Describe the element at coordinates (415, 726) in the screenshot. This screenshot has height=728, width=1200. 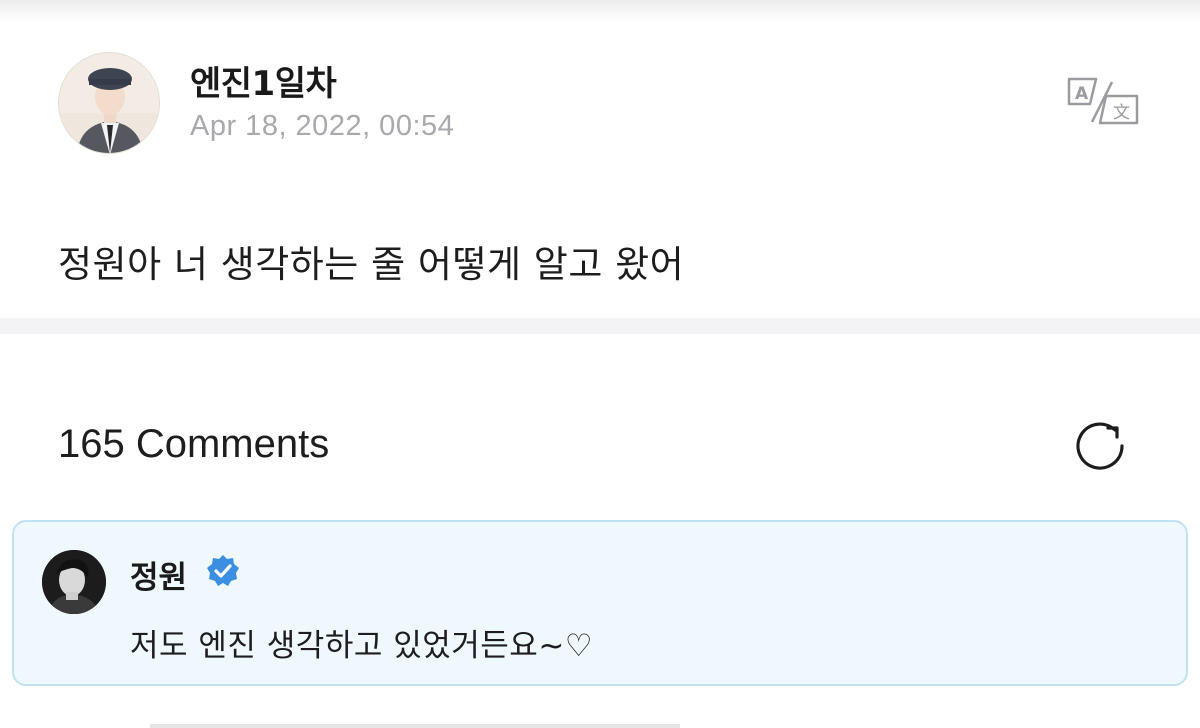
I see `next-item-edge` at that location.